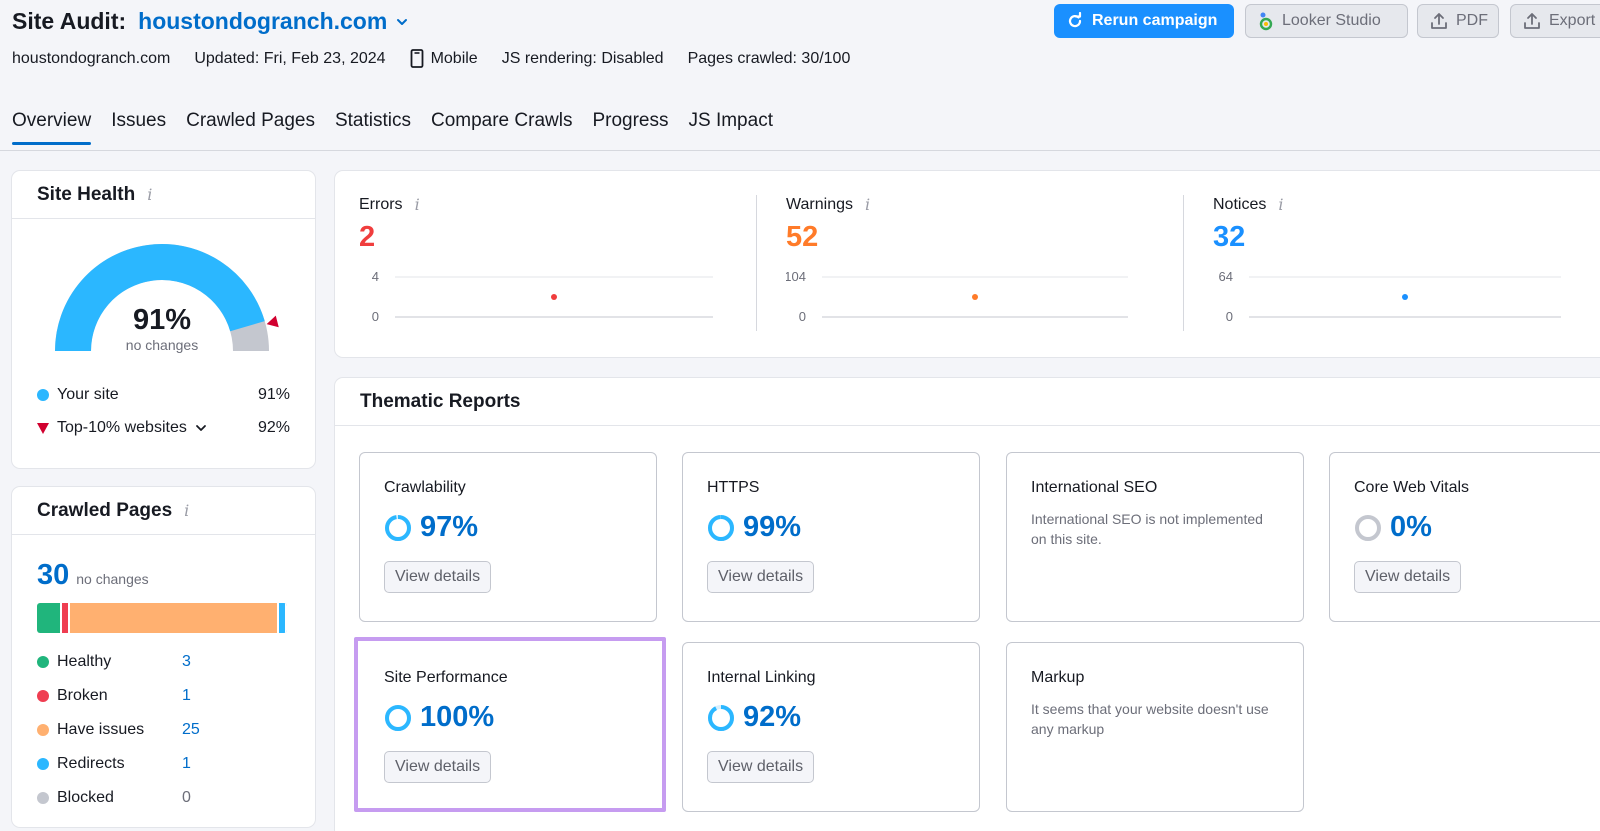  Describe the element at coordinates (163, 195) in the screenshot. I see `site-health-header: Site Health i` at that location.